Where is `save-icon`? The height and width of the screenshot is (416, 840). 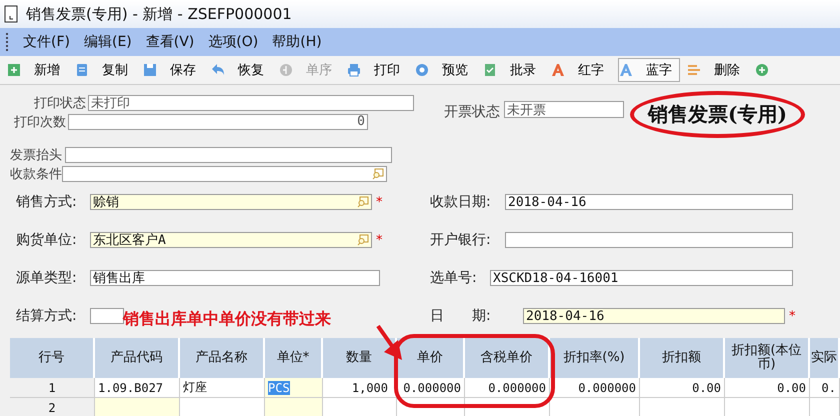
save-icon is located at coordinates (150, 70).